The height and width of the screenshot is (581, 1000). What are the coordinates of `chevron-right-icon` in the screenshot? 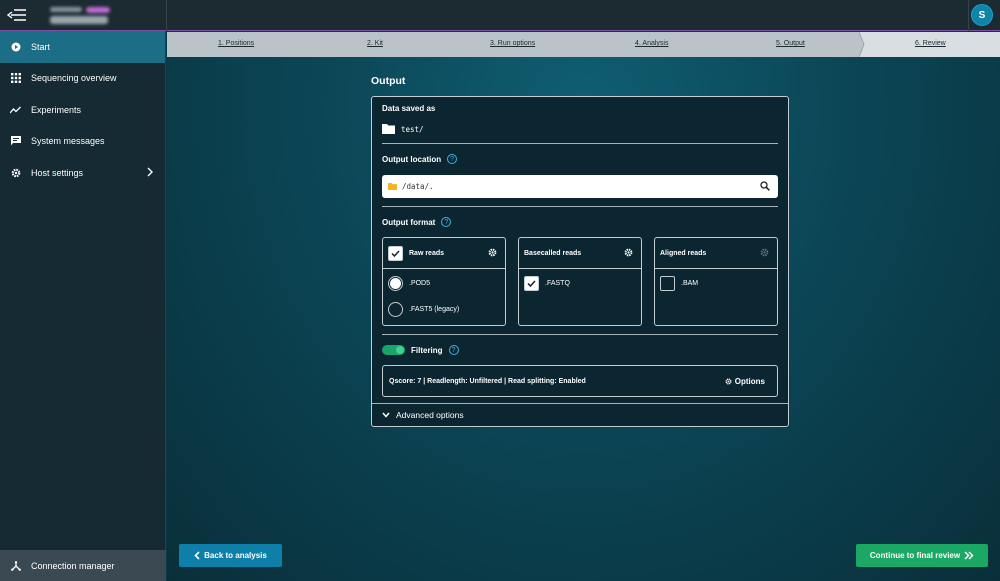 It's located at (150, 172).